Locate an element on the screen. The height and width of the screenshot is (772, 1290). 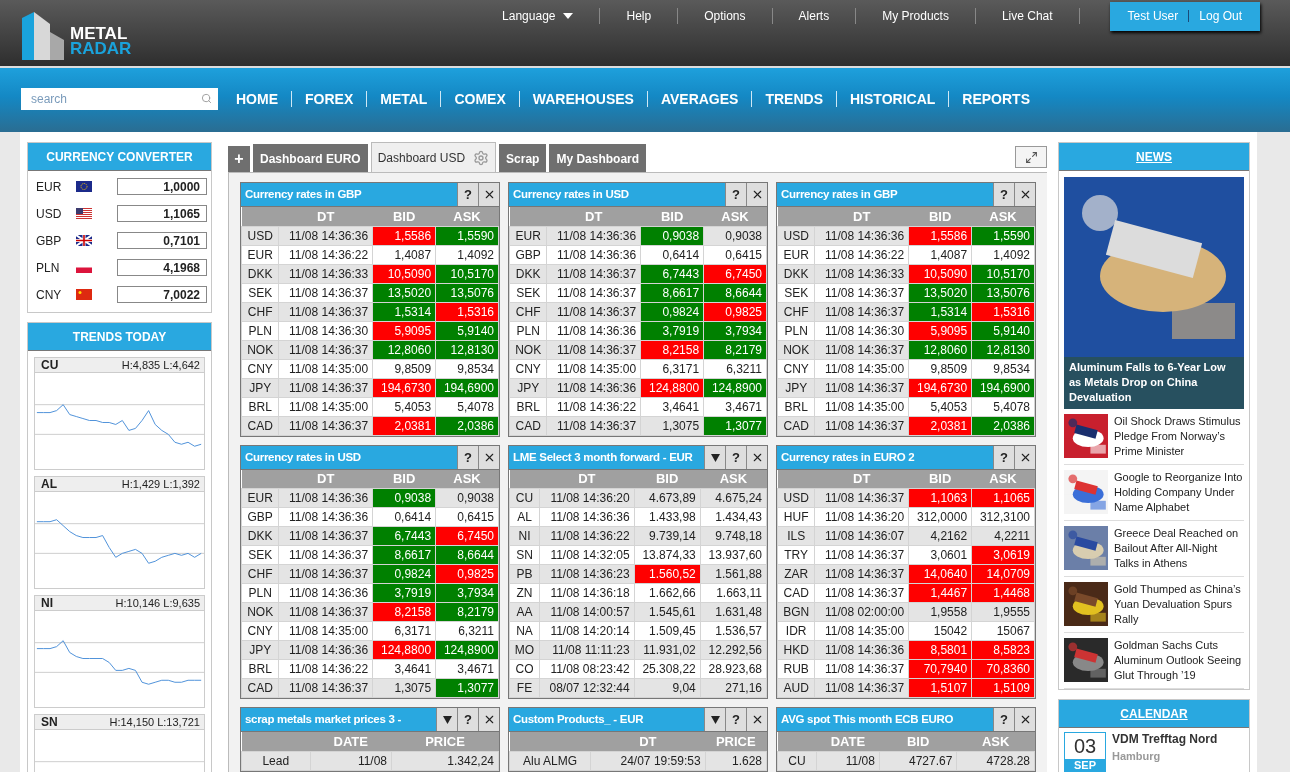
nav-link: METAL is located at coordinates (403, 99).